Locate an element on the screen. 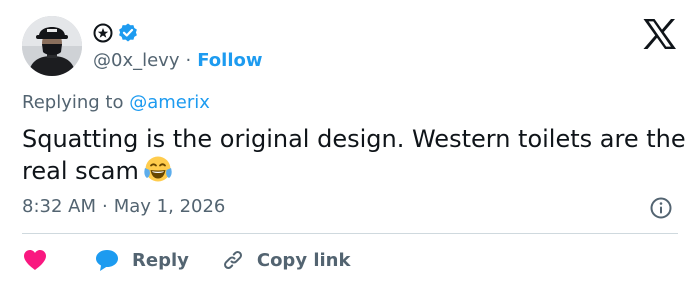 The height and width of the screenshot is (287, 700). badge-star-icon is located at coordinates (103, 33).